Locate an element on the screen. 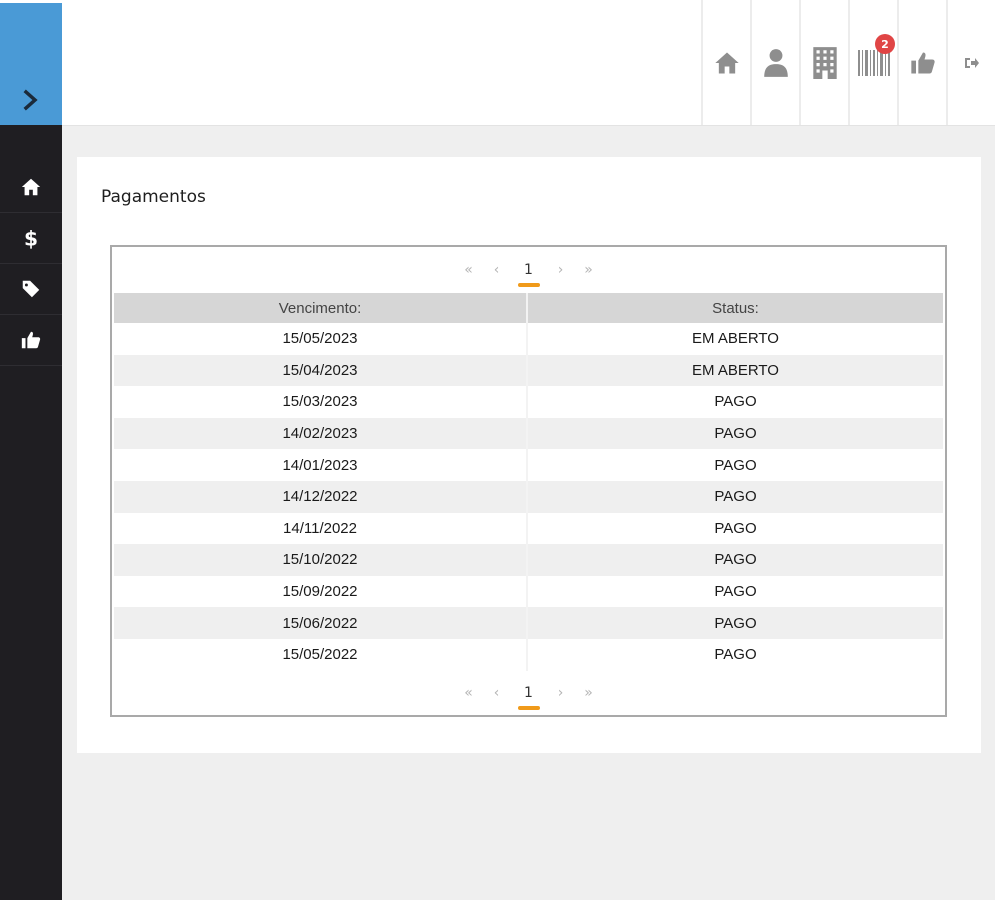 This screenshot has height=900, width=995. pagination-top: « ‹ 1 › » is located at coordinates (528, 270).